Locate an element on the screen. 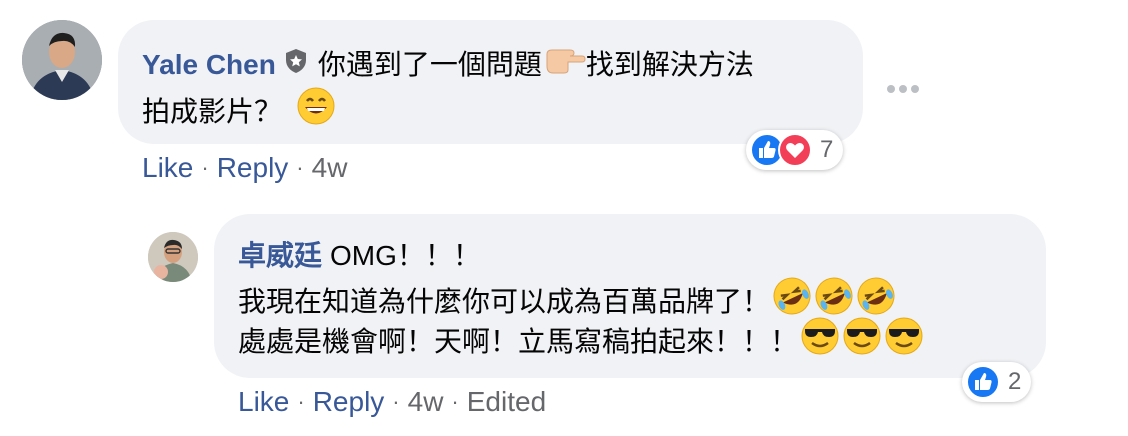 The width and height of the screenshot is (1128, 436). comment-text-part1: 你遇到了一個問題 is located at coordinates (429, 64).